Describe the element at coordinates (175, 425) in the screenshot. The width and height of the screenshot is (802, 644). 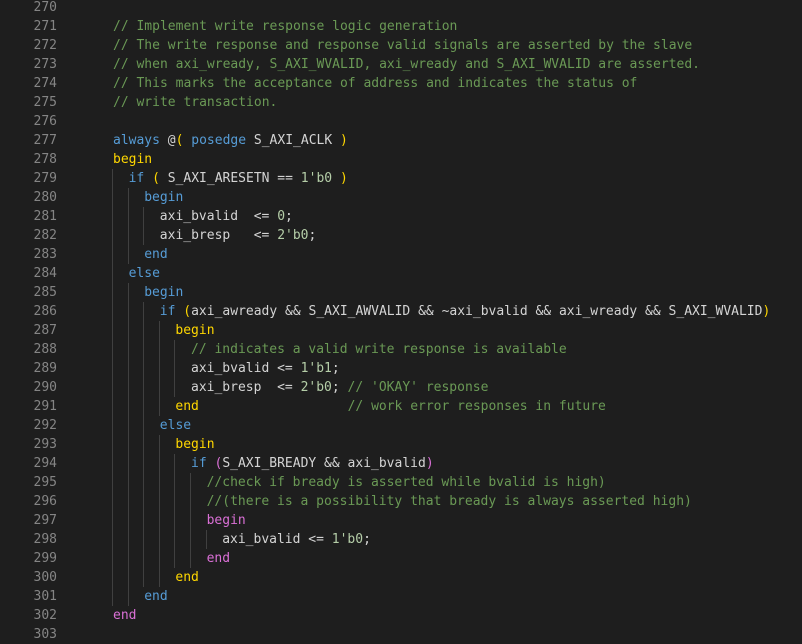
I see `code-token: else` at that location.